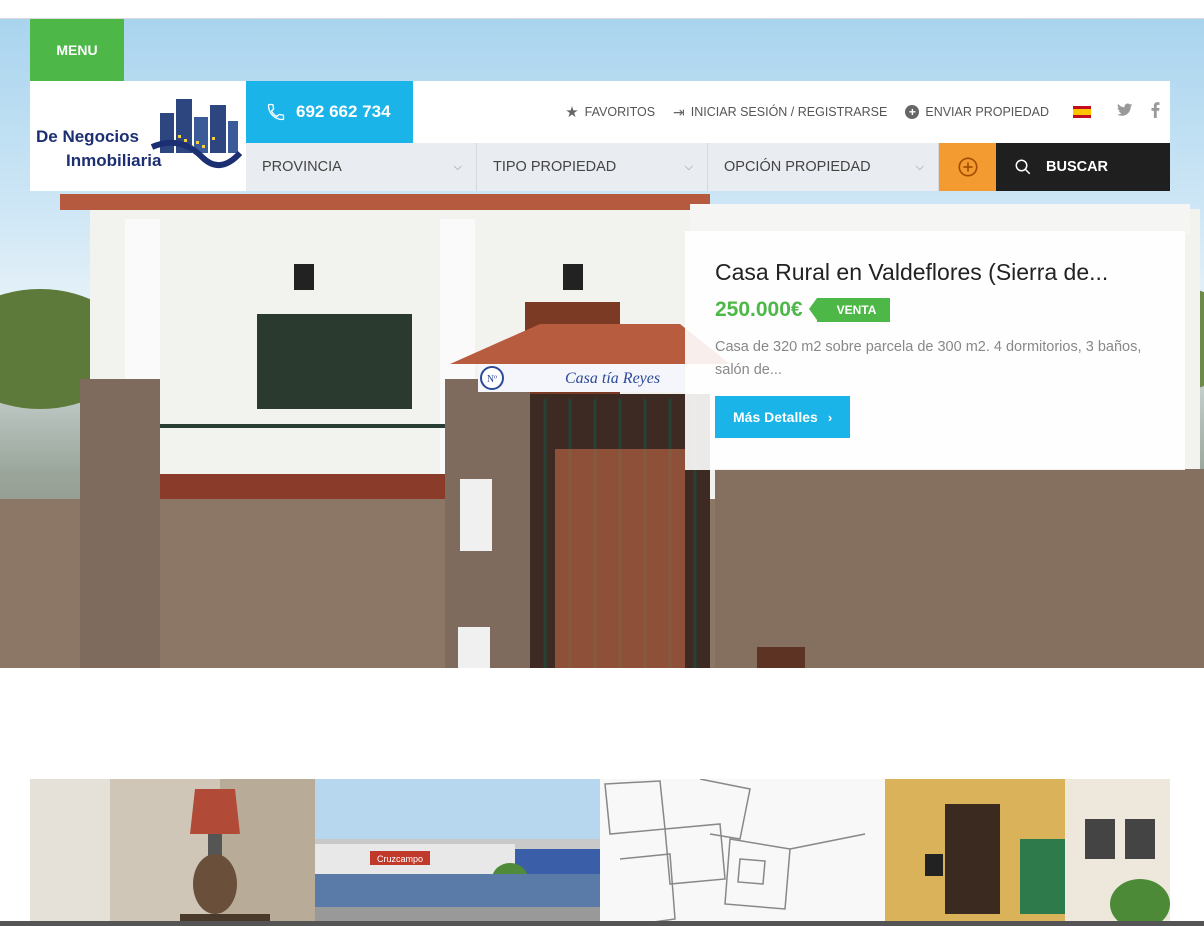 This screenshot has height=926, width=1204. Describe the element at coordinates (114, 160) in the screenshot. I see `logo-text-line2: Inmobiliaria` at that location.